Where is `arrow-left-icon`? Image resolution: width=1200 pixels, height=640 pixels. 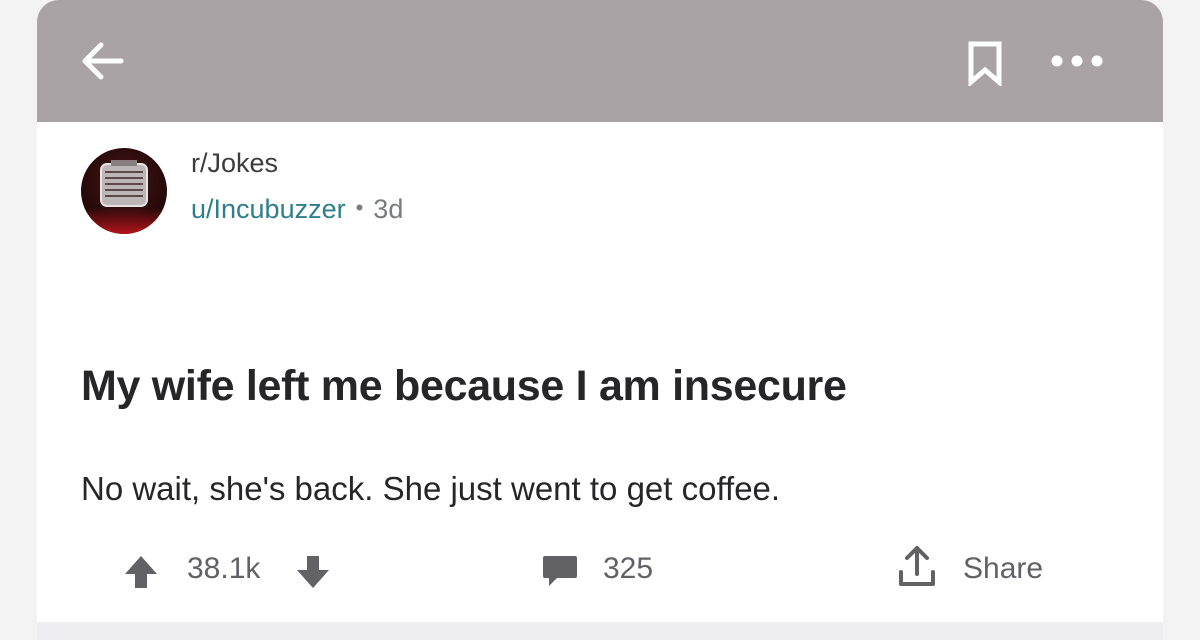
arrow-left-icon is located at coordinates (103, 61).